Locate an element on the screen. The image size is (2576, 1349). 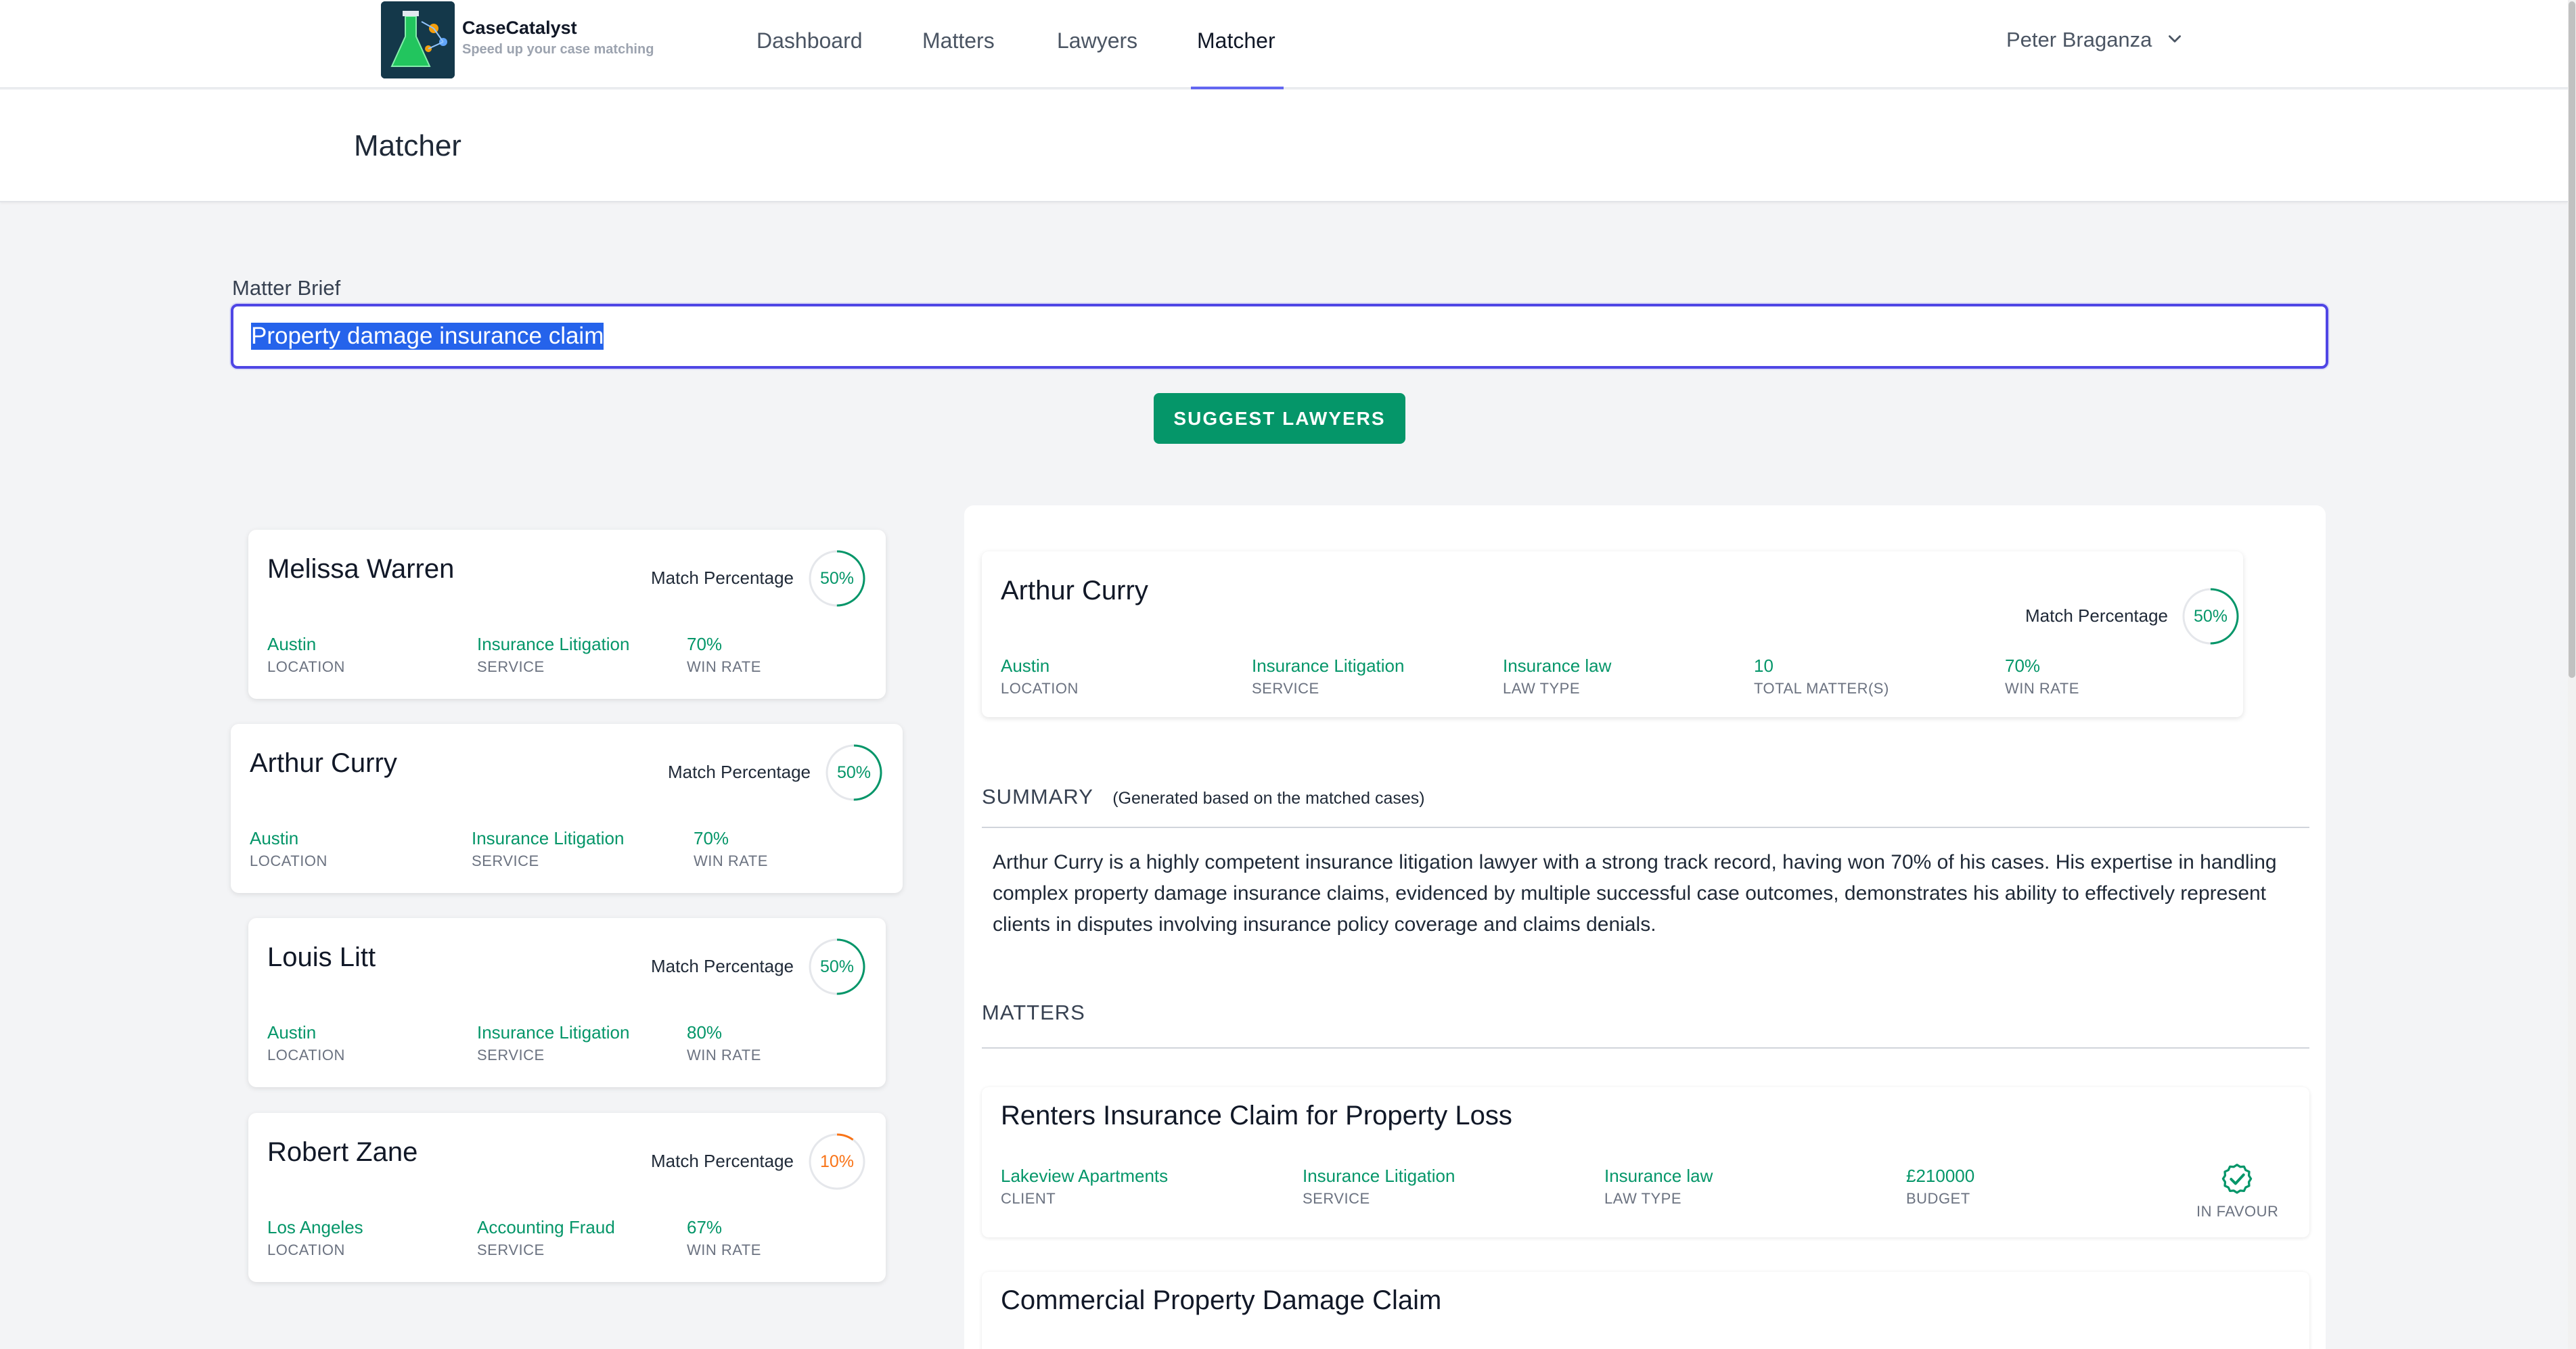
budget-label: BUDGET is located at coordinates (1938, 1198).